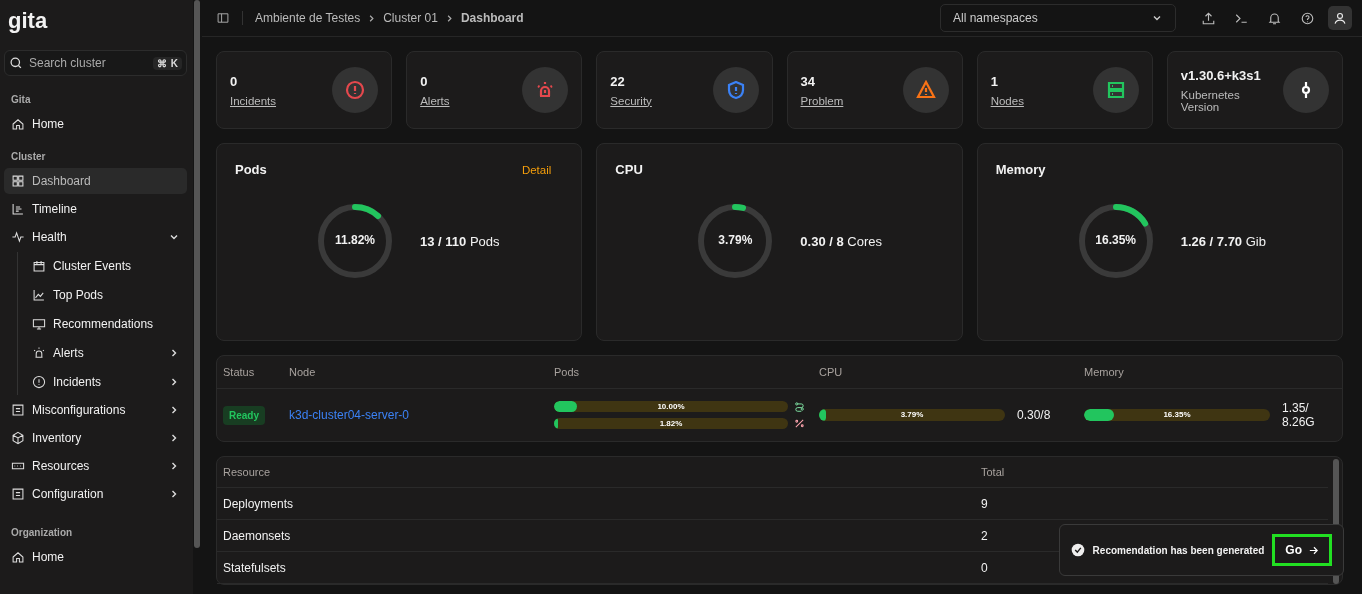 This screenshot has height=594, width=1362. I want to click on user-avatar-button, so click(1340, 18).